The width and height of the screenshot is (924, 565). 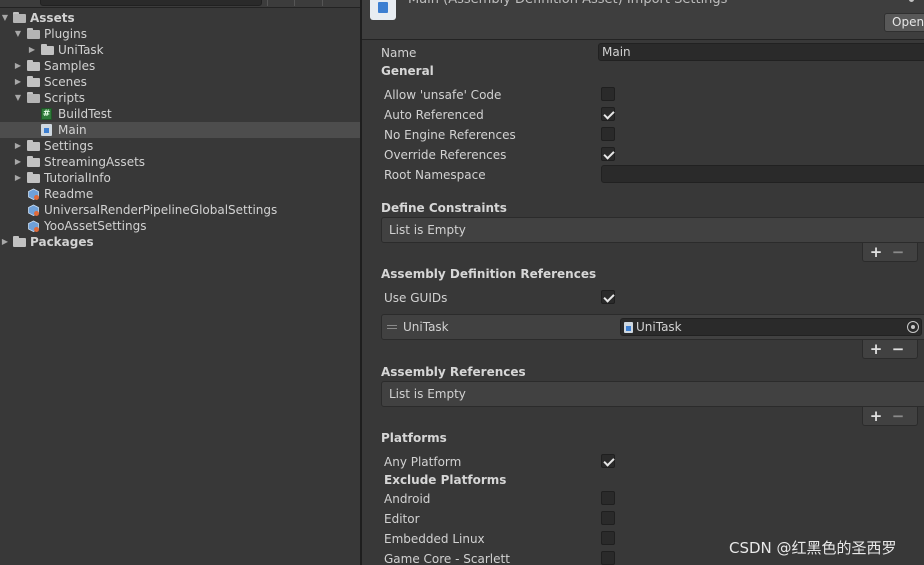 What do you see at coordinates (46, 114) in the screenshot?
I see `csharp-script-icon: #` at bounding box center [46, 114].